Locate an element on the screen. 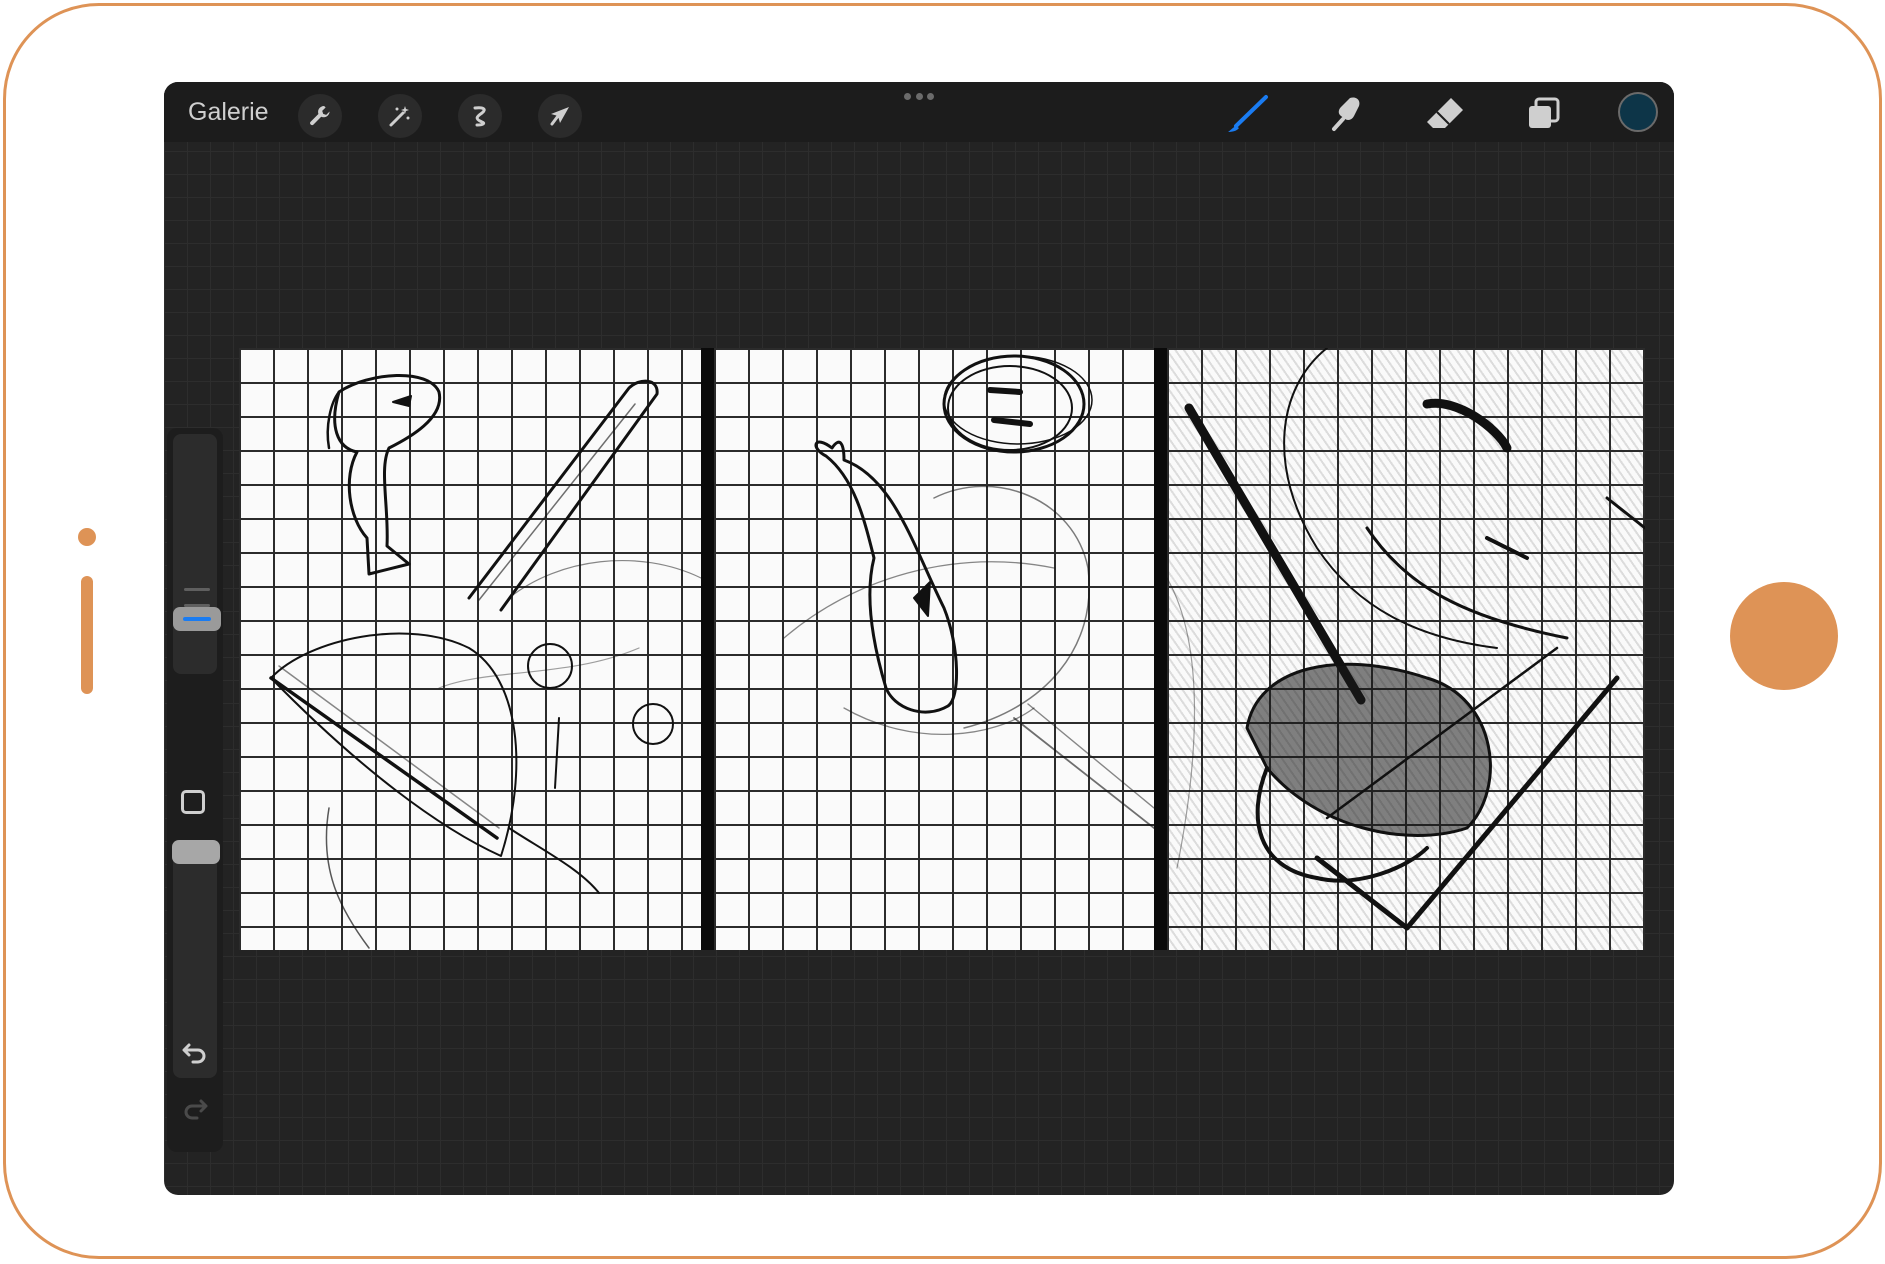 This screenshot has width=1885, height=1264. eraser-icon is located at coordinates (1445, 113).